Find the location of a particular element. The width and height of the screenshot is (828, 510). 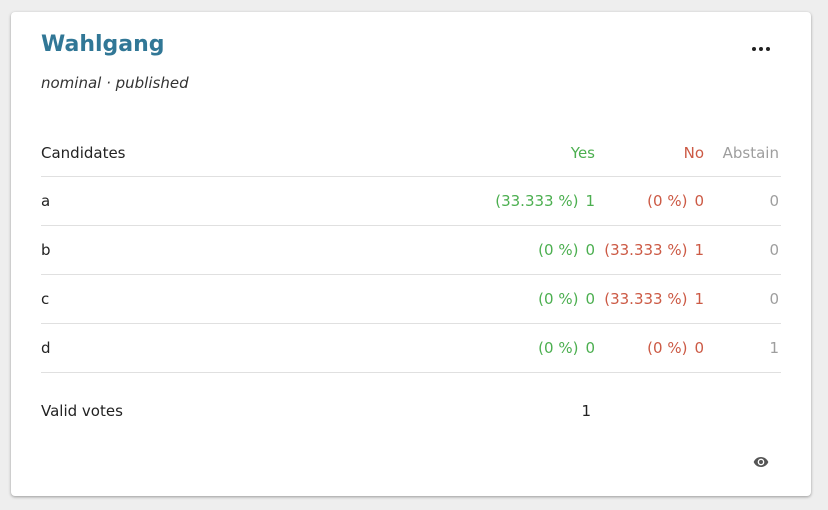

abstain-count: 1 is located at coordinates (774, 348).